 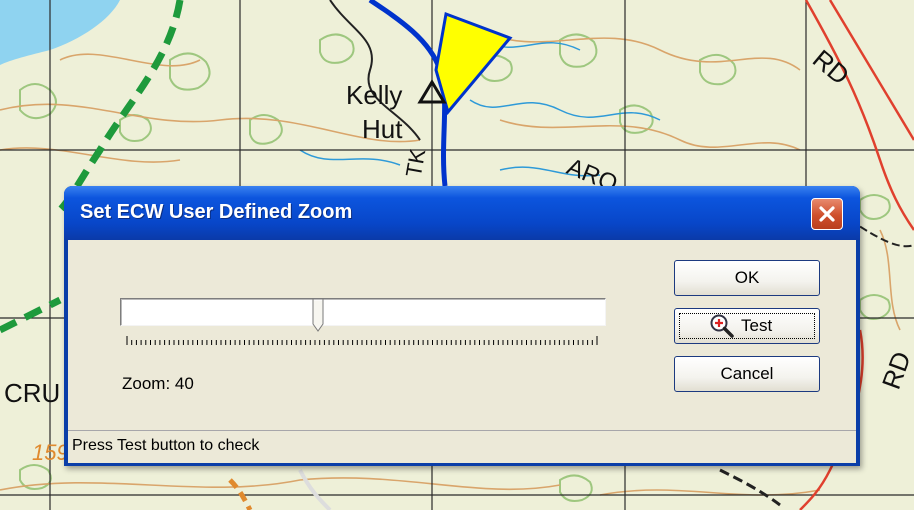 What do you see at coordinates (462, 446) in the screenshot?
I see `status-bar: Press Test button to check` at bounding box center [462, 446].